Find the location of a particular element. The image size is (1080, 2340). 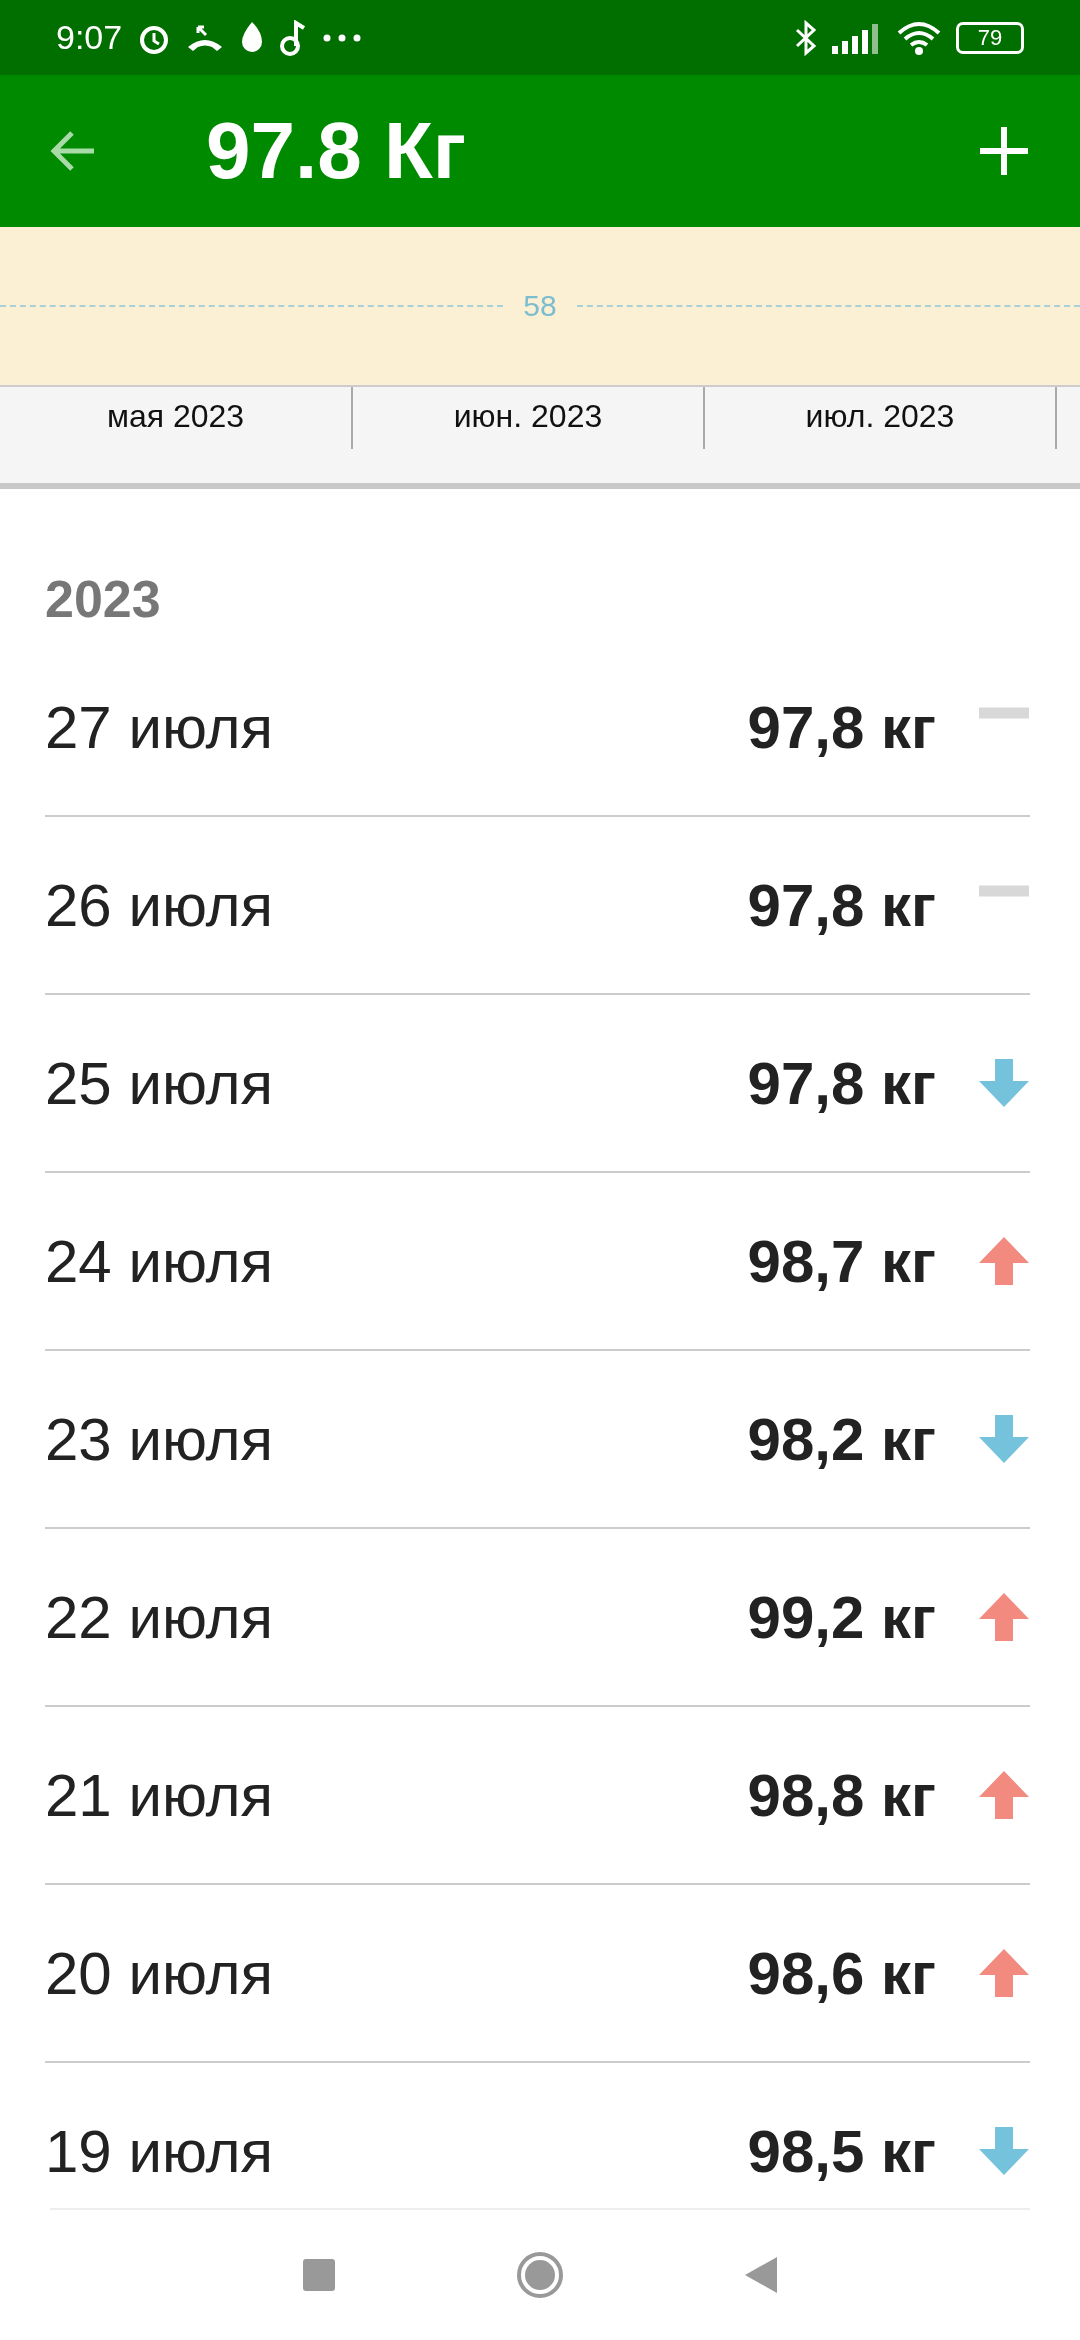

entry-date: 19 июля is located at coordinates (160, 2151).